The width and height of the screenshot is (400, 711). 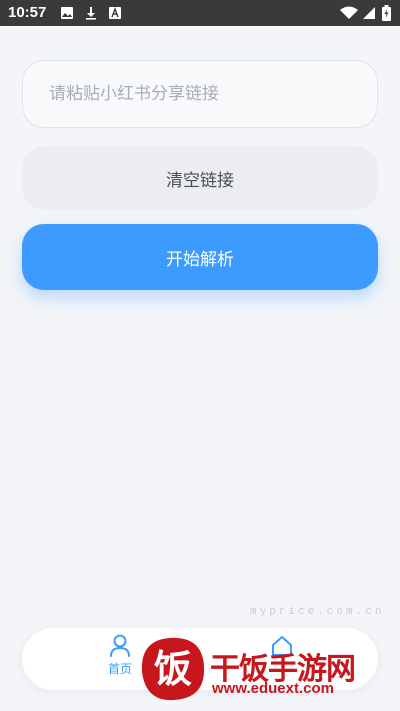 I want to click on image-icon, so click(x=67, y=13).